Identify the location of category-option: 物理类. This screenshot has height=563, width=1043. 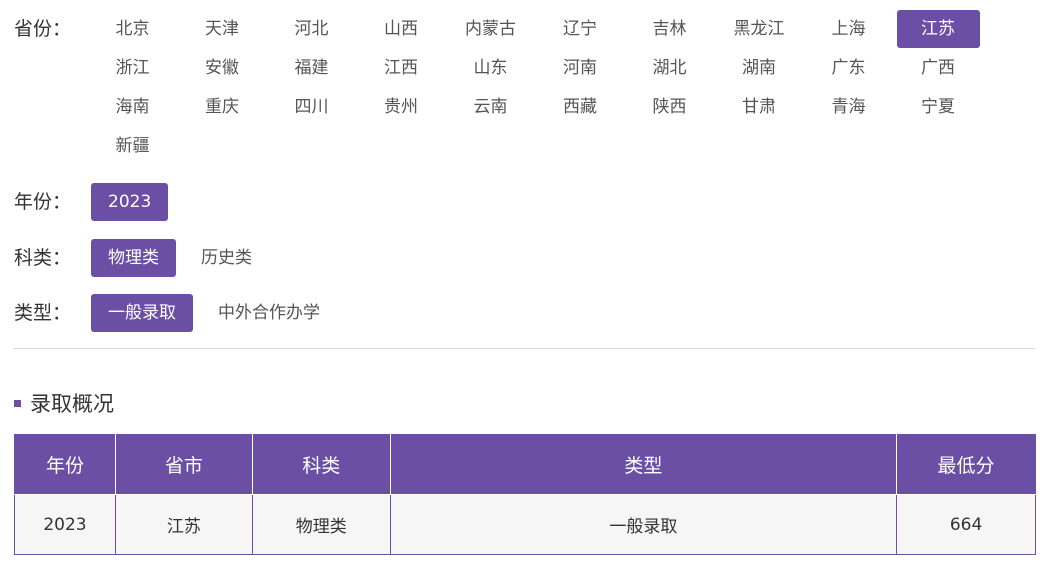
(133, 258).